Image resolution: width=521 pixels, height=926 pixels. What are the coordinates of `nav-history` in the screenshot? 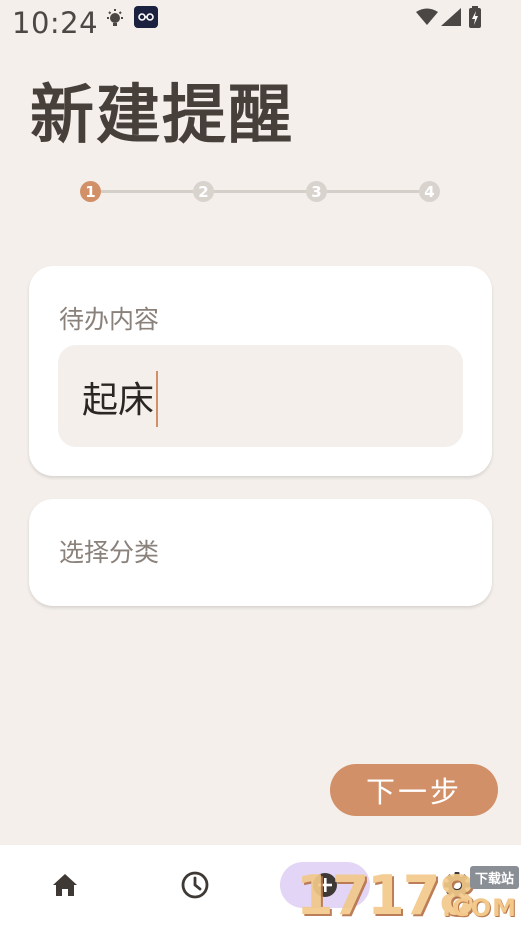 It's located at (195, 885).